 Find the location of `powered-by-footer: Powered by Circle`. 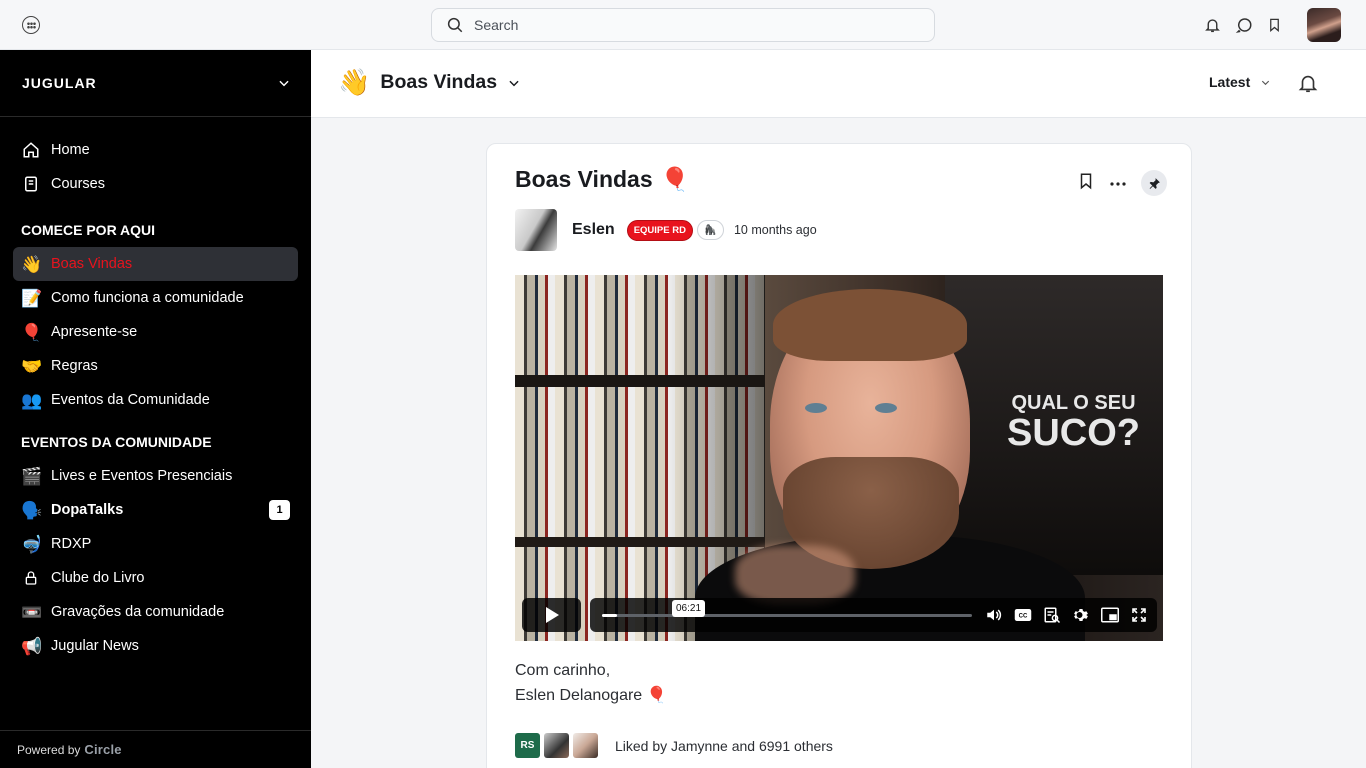

powered-by-footer: Powered by Circle is located at coordinates (155, 749).